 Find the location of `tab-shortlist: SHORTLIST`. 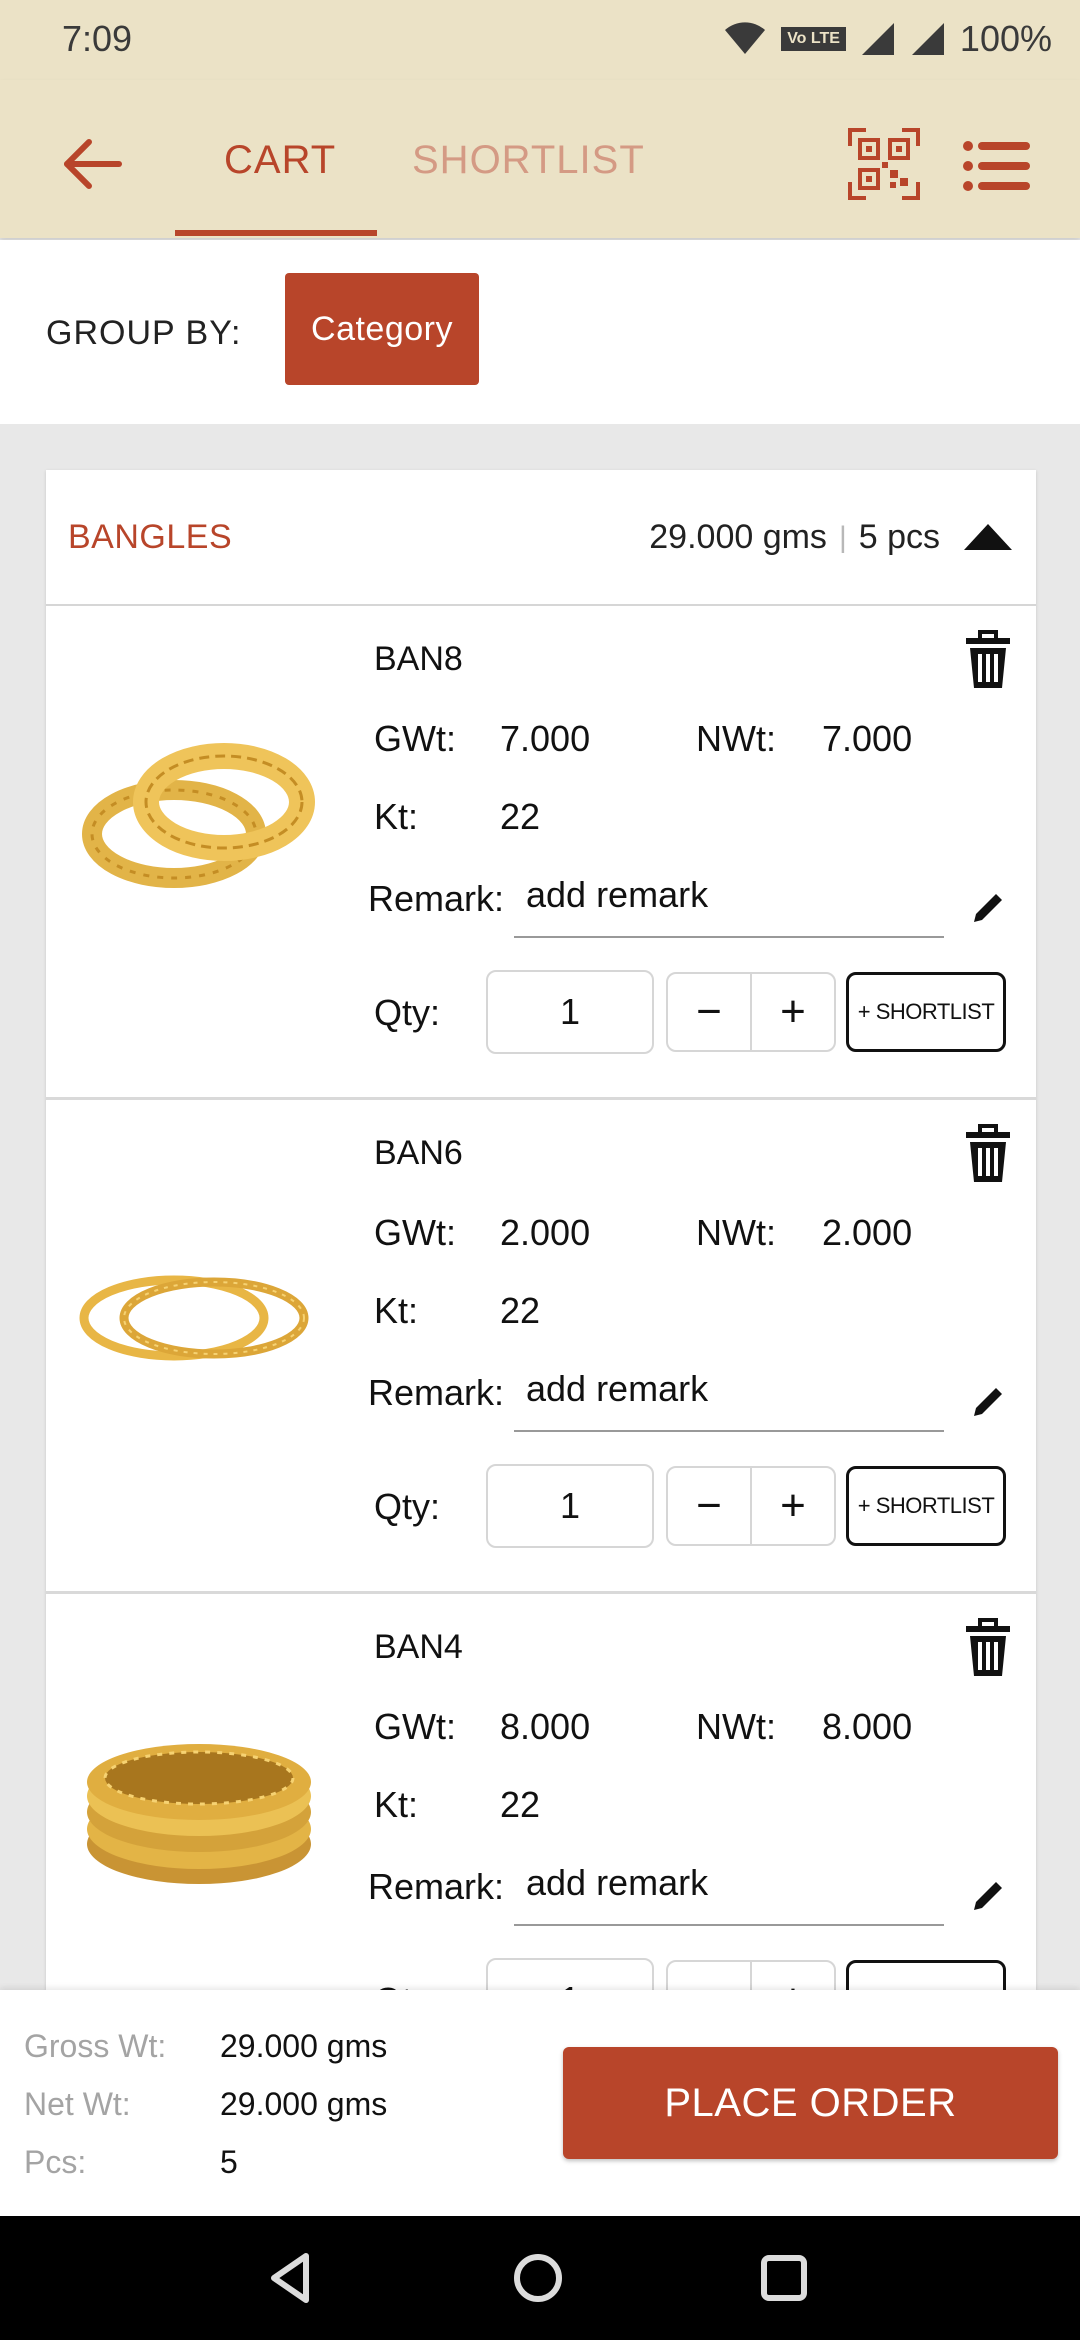

tab-shortlist: SHORTLIST is located at coordinates (528, 160).